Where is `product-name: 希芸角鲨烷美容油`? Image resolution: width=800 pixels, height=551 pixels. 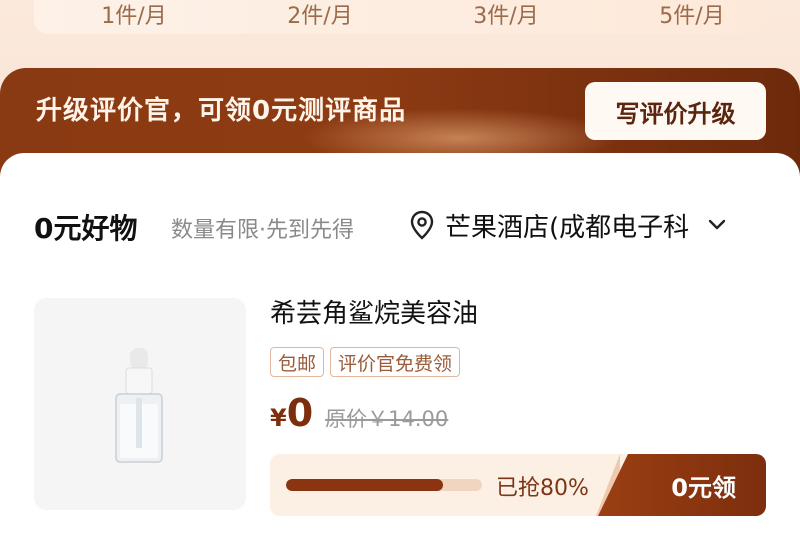 product-name: 希芸角鲨烷美容油 is located at coordinates (374, 311).